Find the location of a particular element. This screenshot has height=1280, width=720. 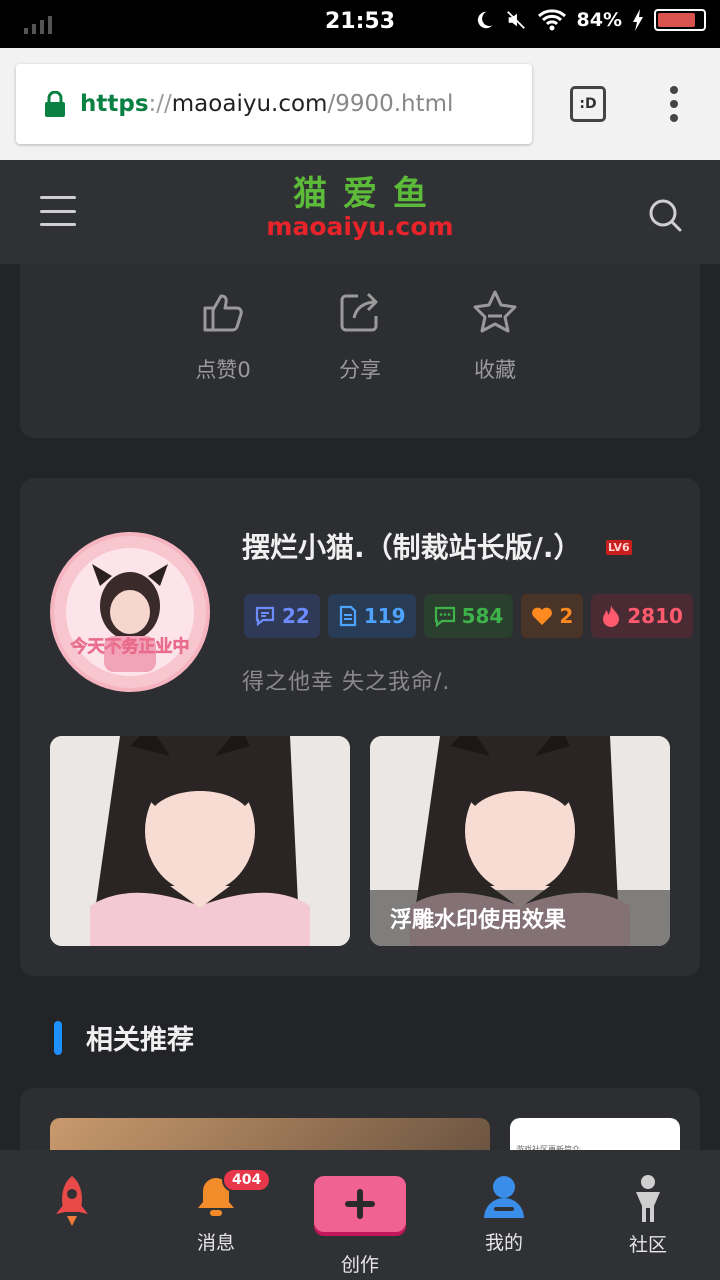

lock-icon is located at coordinates (55, 104).